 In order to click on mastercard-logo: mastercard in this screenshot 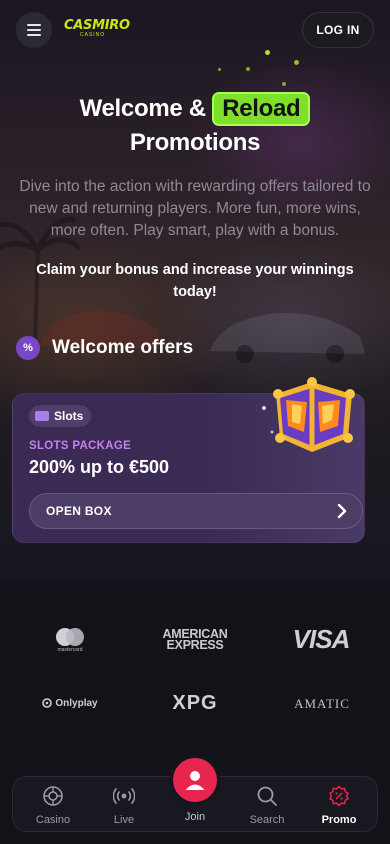, I will do `click(70, 640)`.